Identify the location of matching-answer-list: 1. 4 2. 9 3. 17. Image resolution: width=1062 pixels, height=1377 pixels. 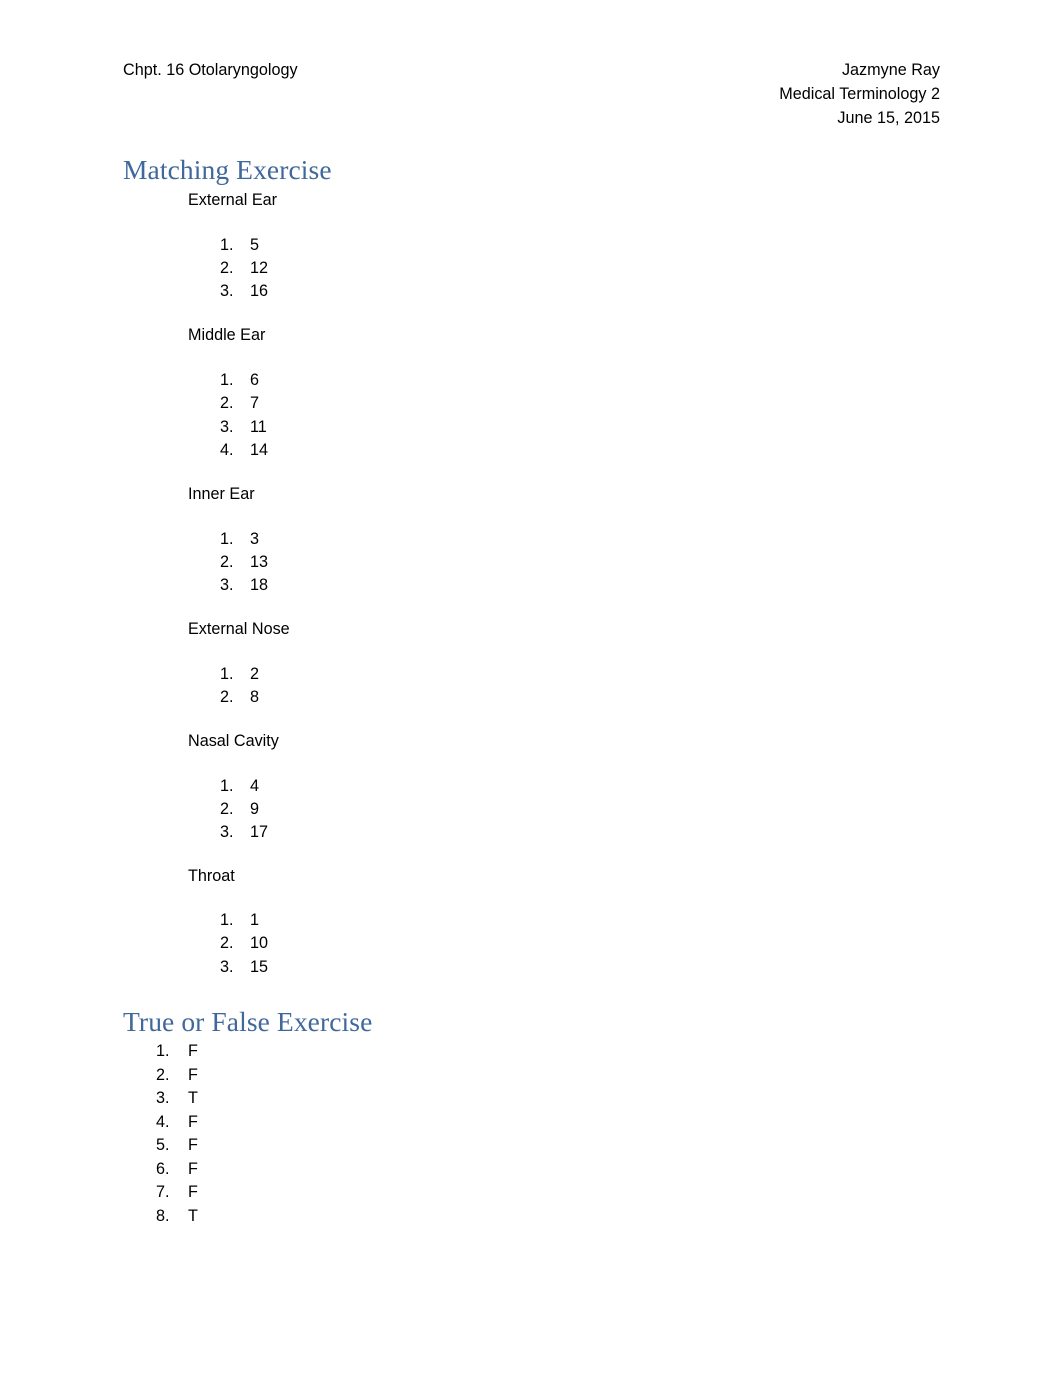
(531, 811).